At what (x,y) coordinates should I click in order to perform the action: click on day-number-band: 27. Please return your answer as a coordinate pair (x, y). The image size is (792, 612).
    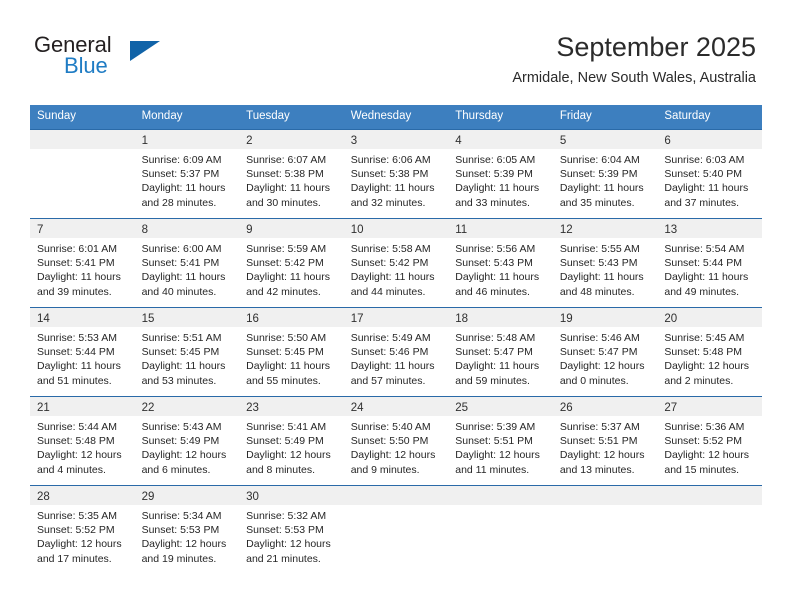
    Looking at the image, I should click on (709, 406).